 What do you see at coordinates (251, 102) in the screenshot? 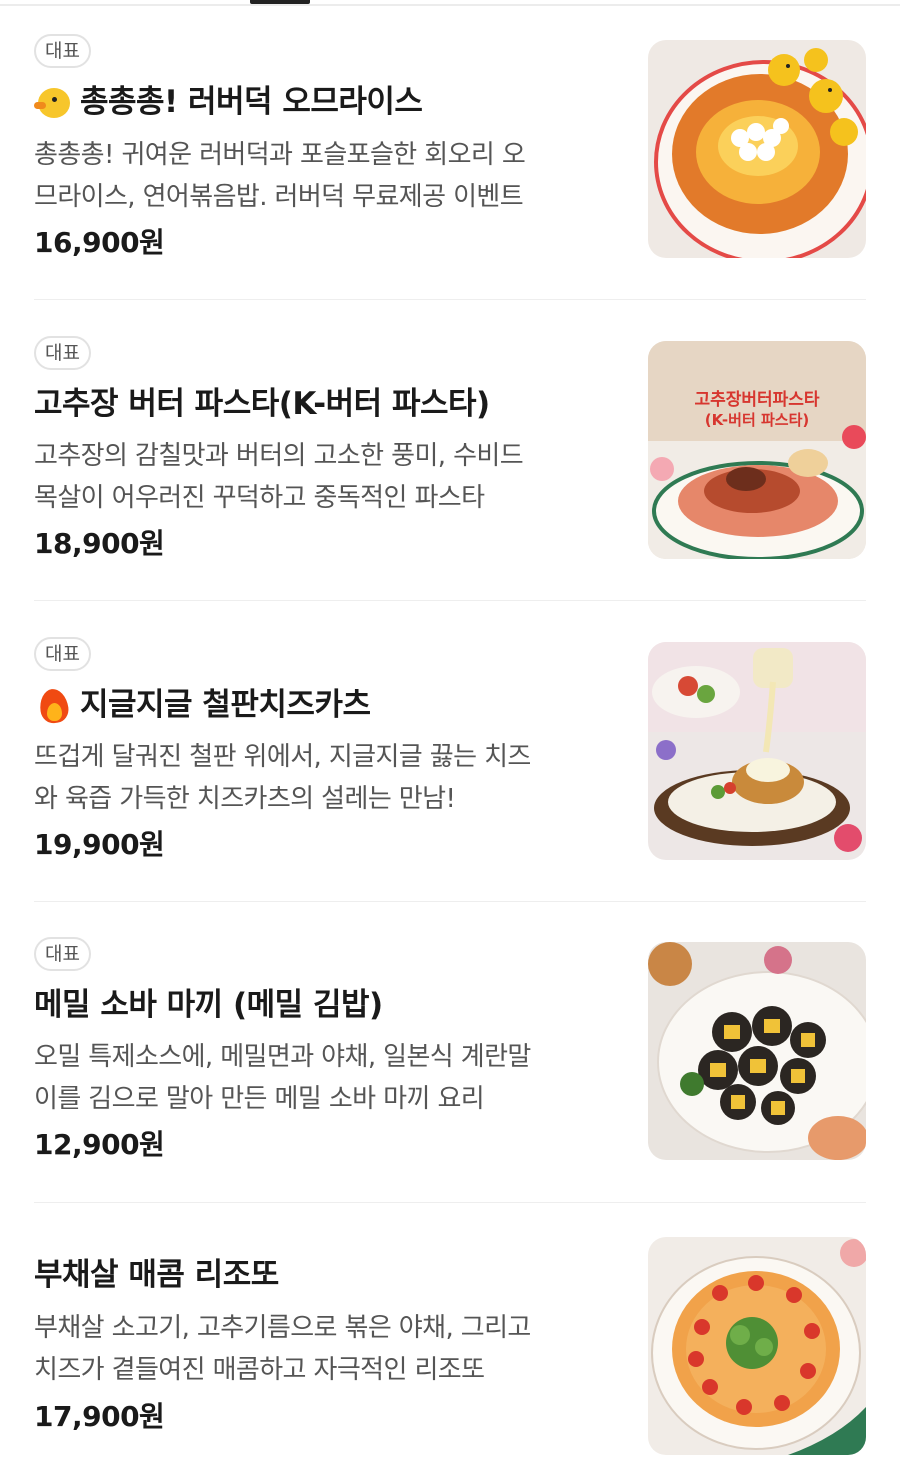
I see `menu-item-title-text: 총총총! 러버덕 오므라이스` at bounding box center [251, 102].